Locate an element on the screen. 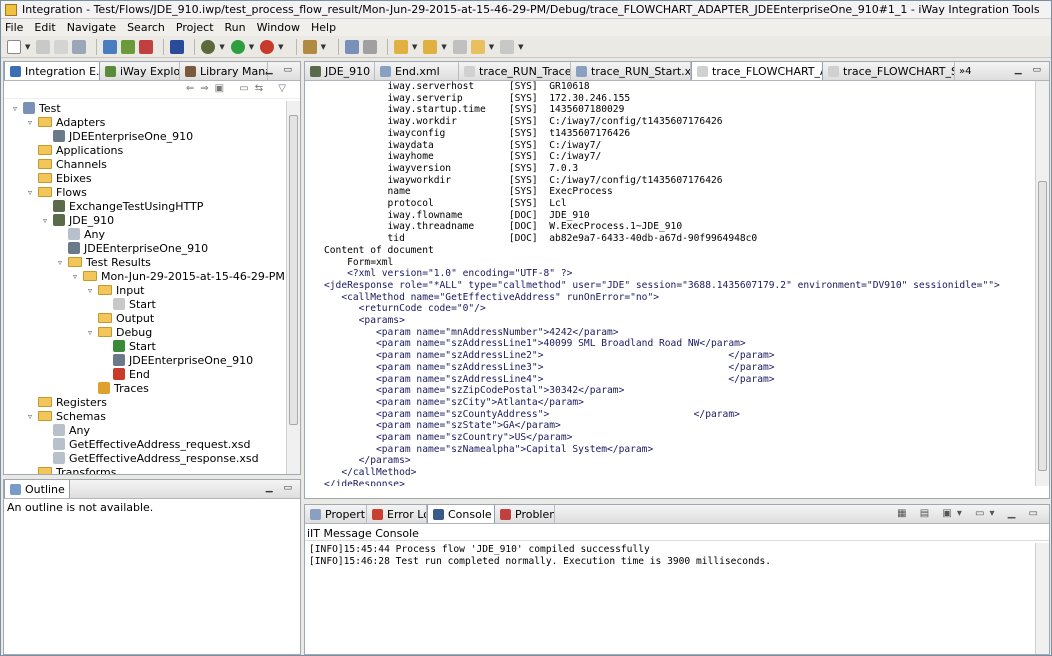 Image resolution: width=1052 pixels, height=656 pixels. prev-annotation-icon is located at coordinates (430, 46).